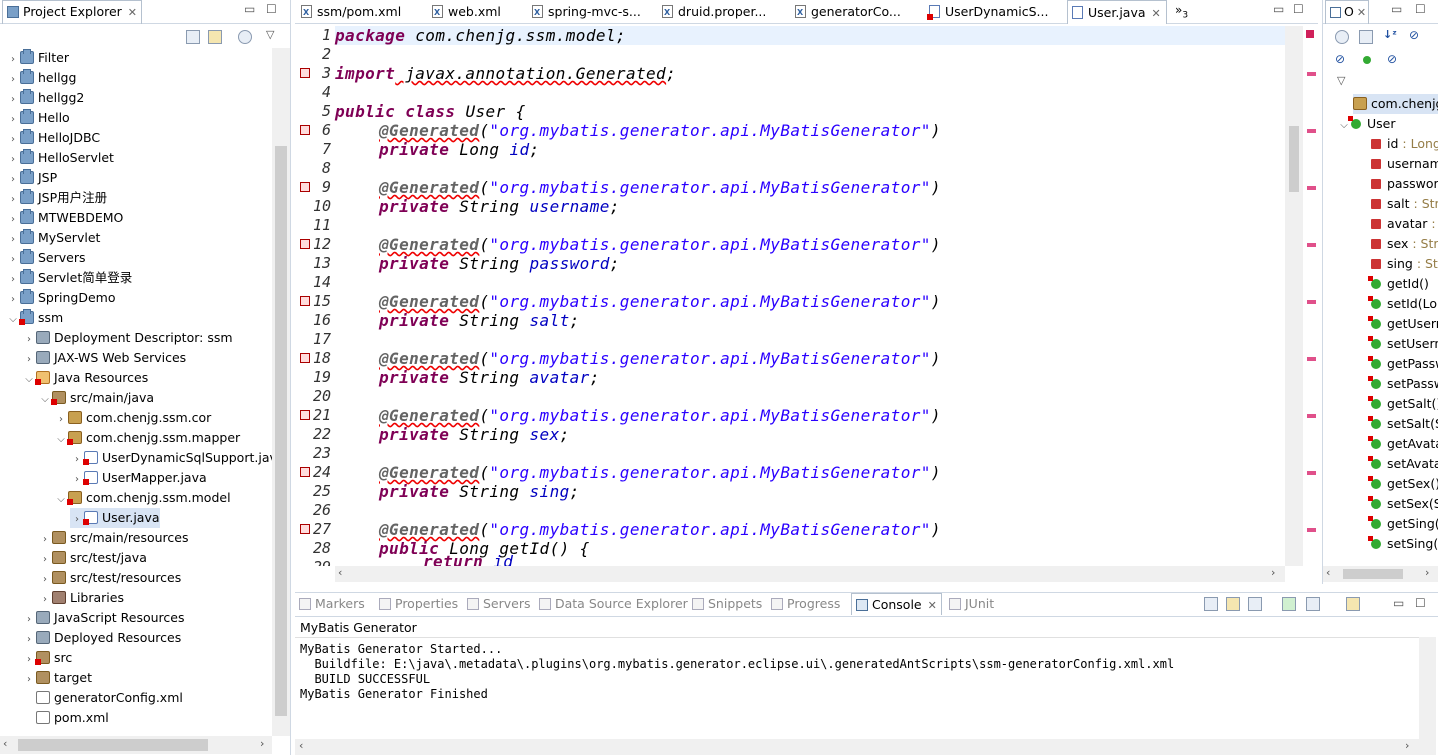 This screenshot has height=755, width=1438. What do you see at coordinates (92, 558) in the screenshot?
I see `tree-item: › src/test/java` at bounding box center [92, 558].